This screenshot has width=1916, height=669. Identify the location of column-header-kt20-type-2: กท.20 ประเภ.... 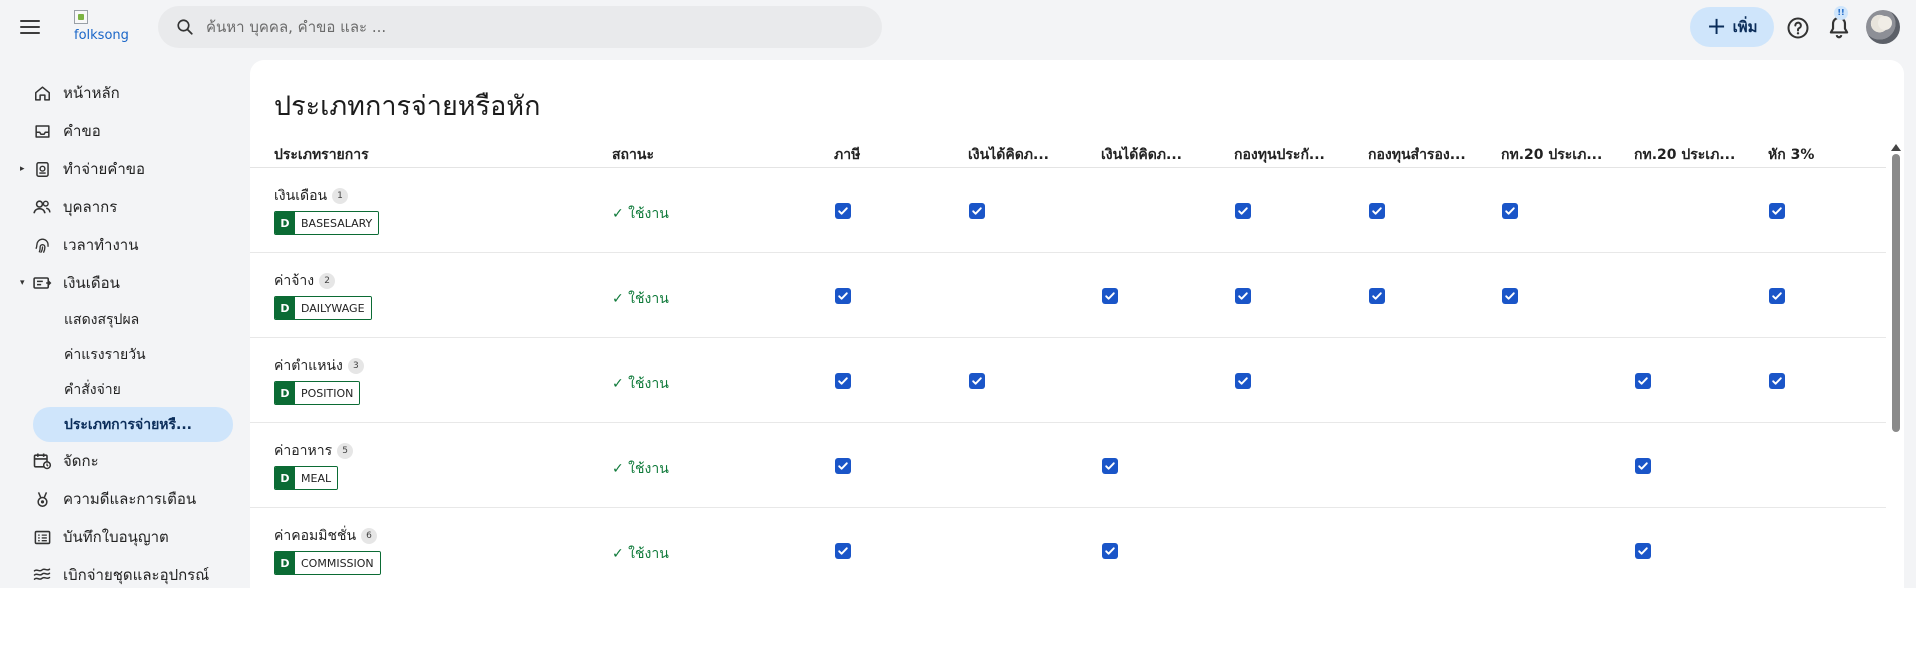
(1687, 155).